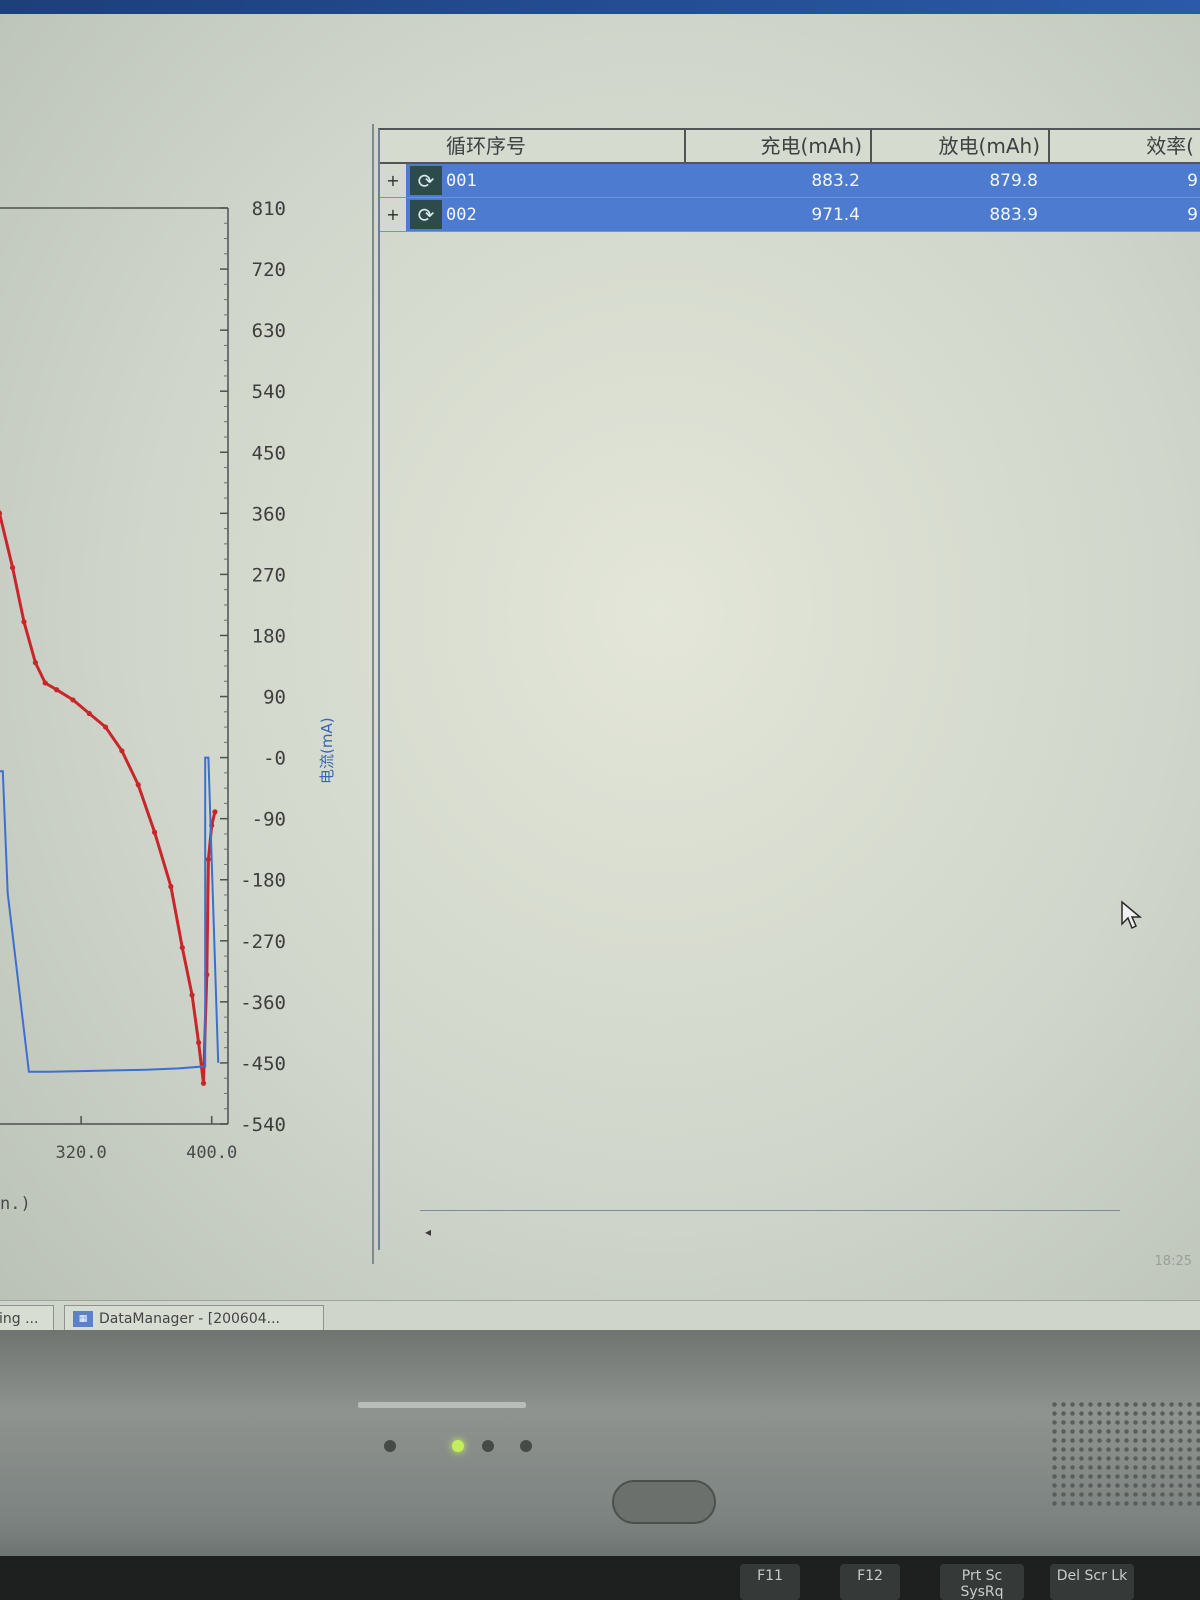  Describe the element at coordinates (269, 453) in the screenshot. I see `y2-tick-label: 450` at that location.